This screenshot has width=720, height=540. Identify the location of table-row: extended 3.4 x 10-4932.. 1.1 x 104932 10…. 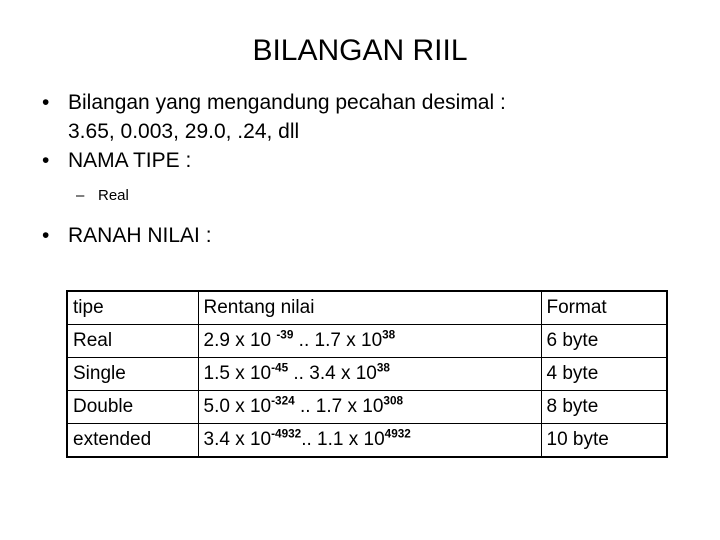
(367, 440).